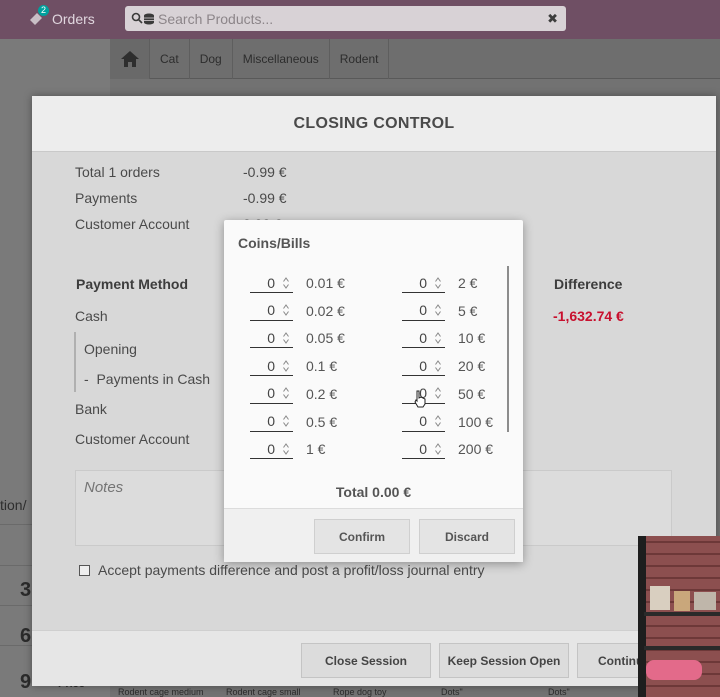  I want to click on home-category-button, so click(130, 59).